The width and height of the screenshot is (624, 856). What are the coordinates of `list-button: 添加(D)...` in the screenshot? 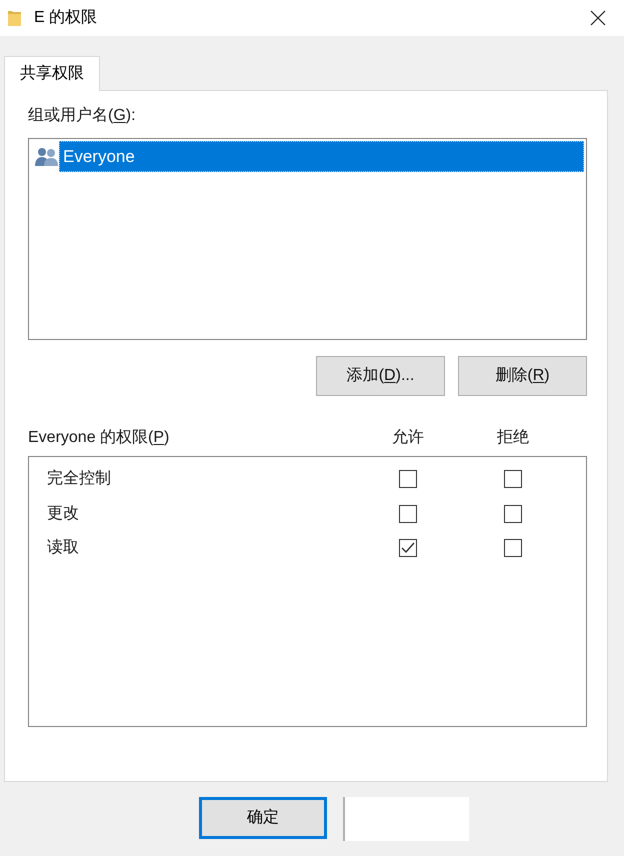 It's located at (380, 376).